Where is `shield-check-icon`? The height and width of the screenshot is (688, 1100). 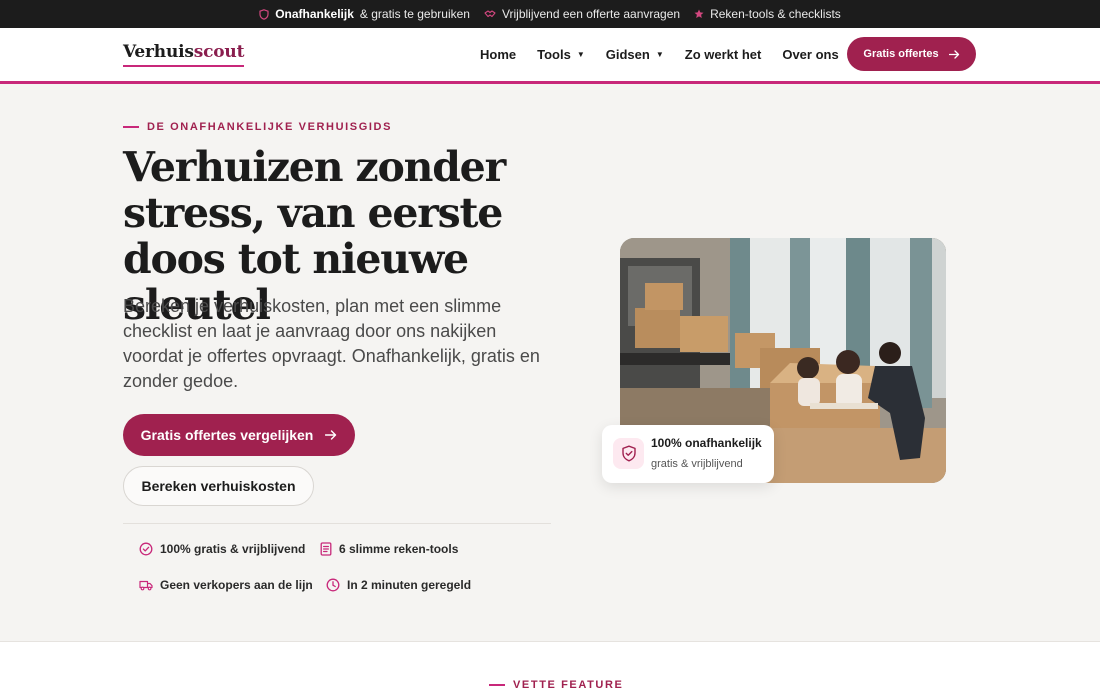
shield-check-icon is located at coordinates (628, 453).